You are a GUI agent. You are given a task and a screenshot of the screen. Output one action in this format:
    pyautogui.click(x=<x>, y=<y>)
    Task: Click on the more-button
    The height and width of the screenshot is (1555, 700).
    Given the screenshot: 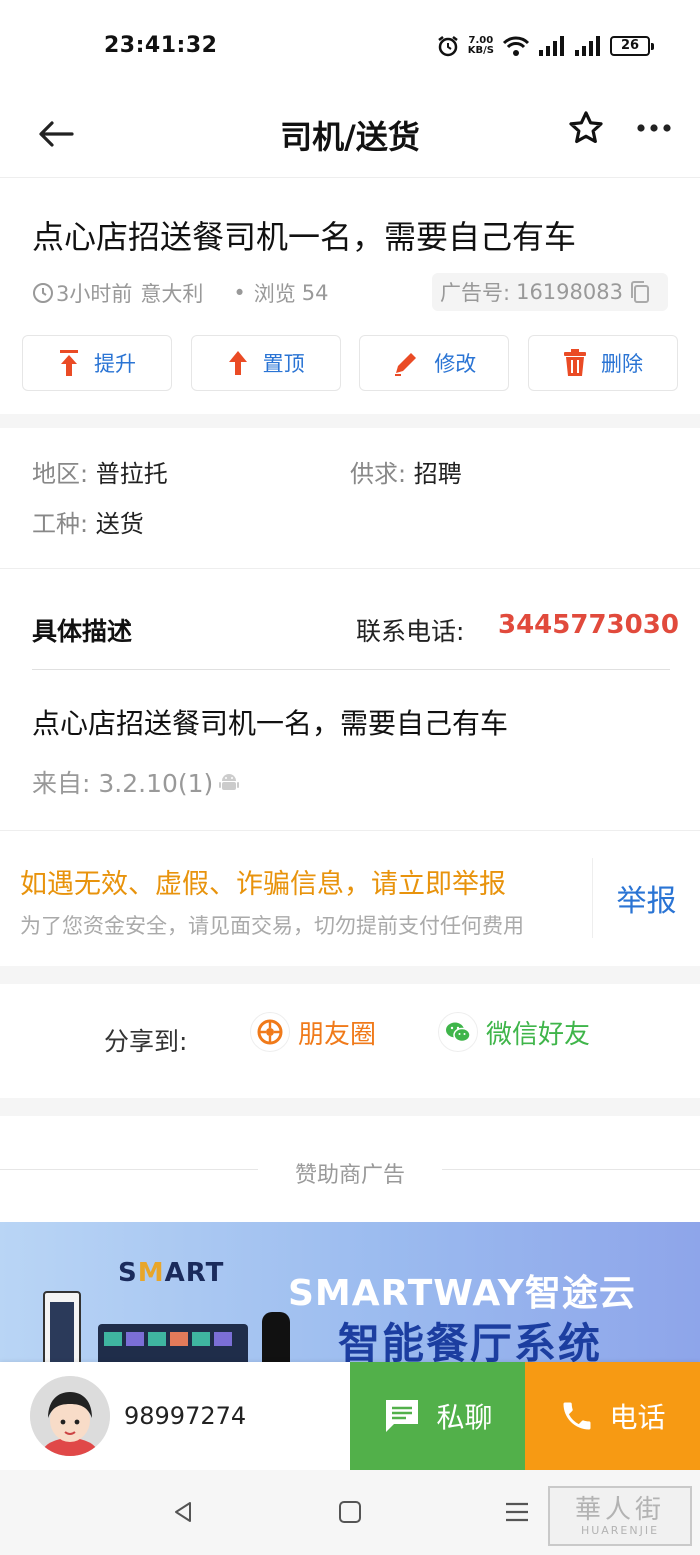 What is the action you would take?
    pyautogui.click(x=654, y=128)
    